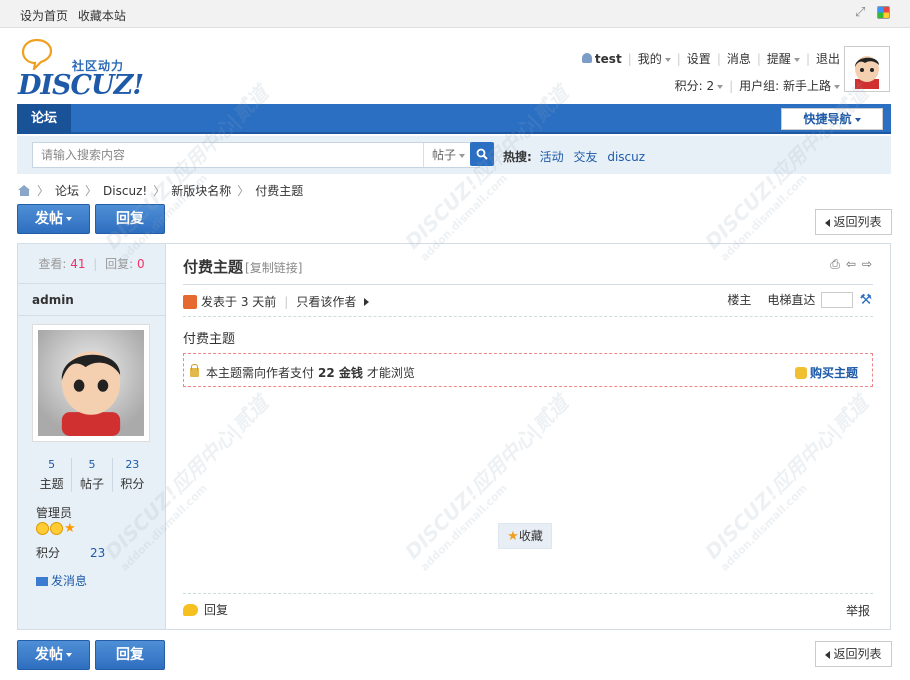  What do you see at coordinates (626, 157) in the screenshot?
I see `hot-word: discuz` at bounding box center [626, 157].